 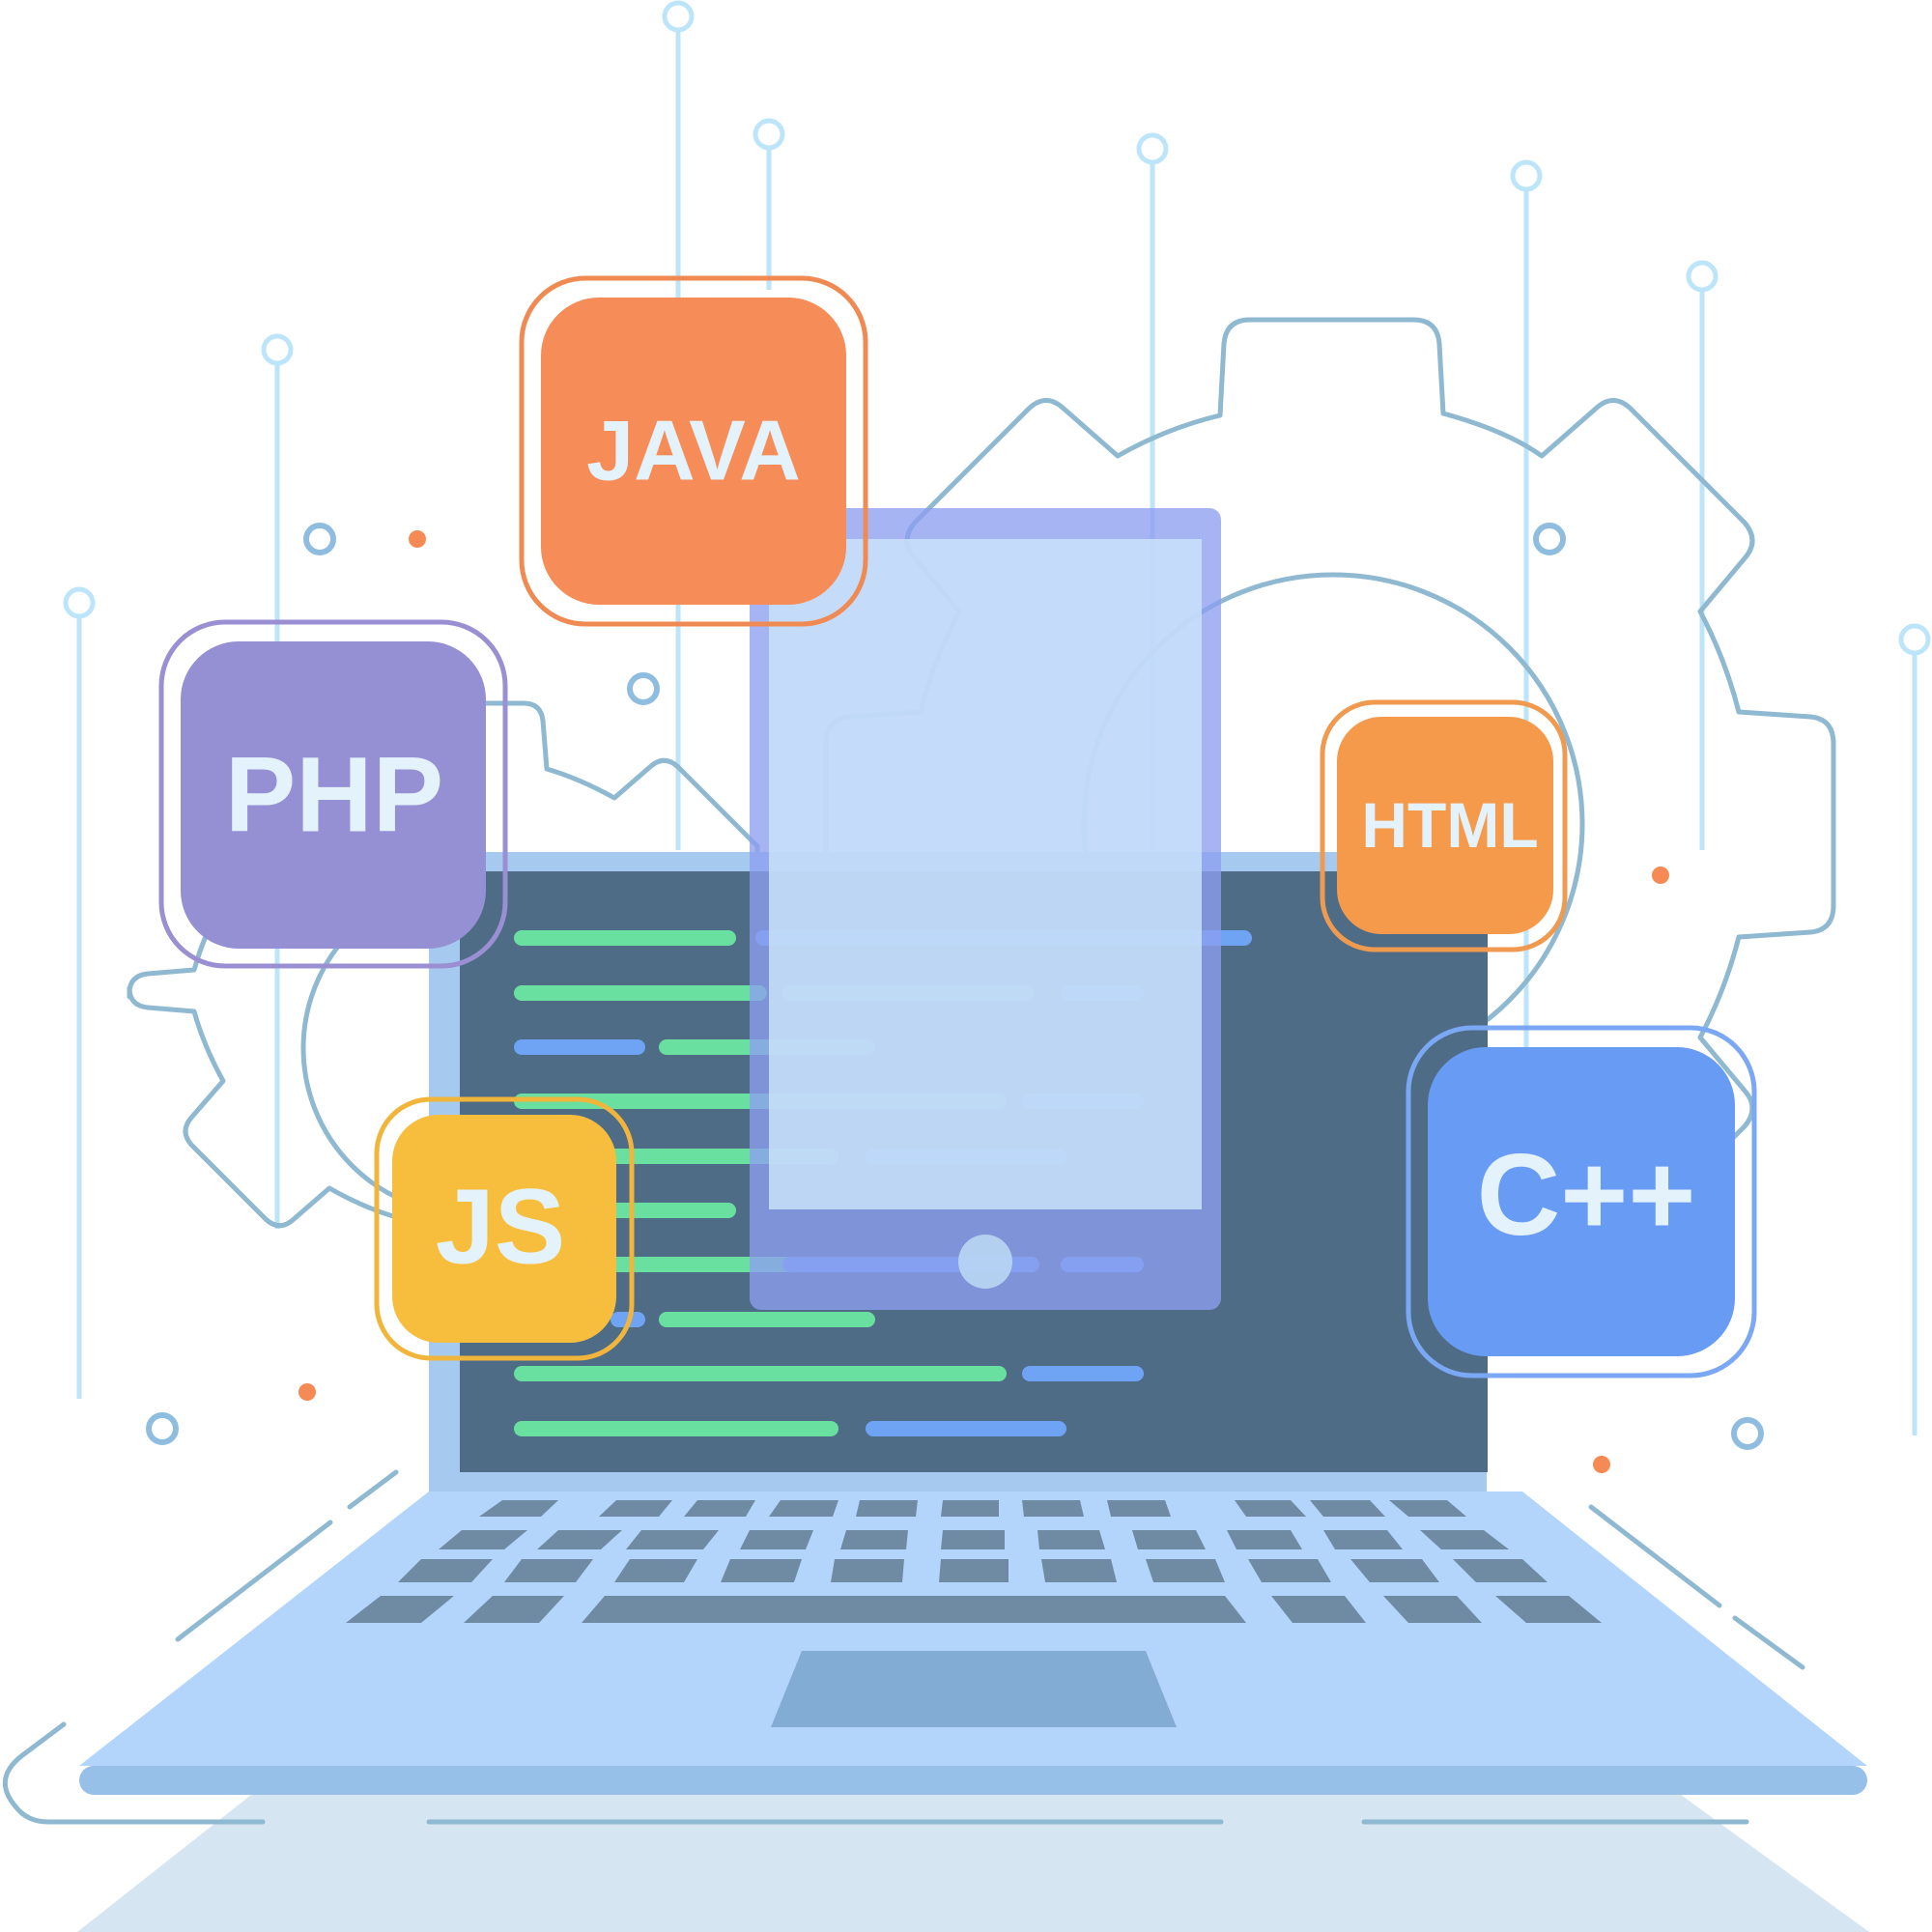 I want to click on badge-cpp-label: C++, so click(x=1586, y=1195).